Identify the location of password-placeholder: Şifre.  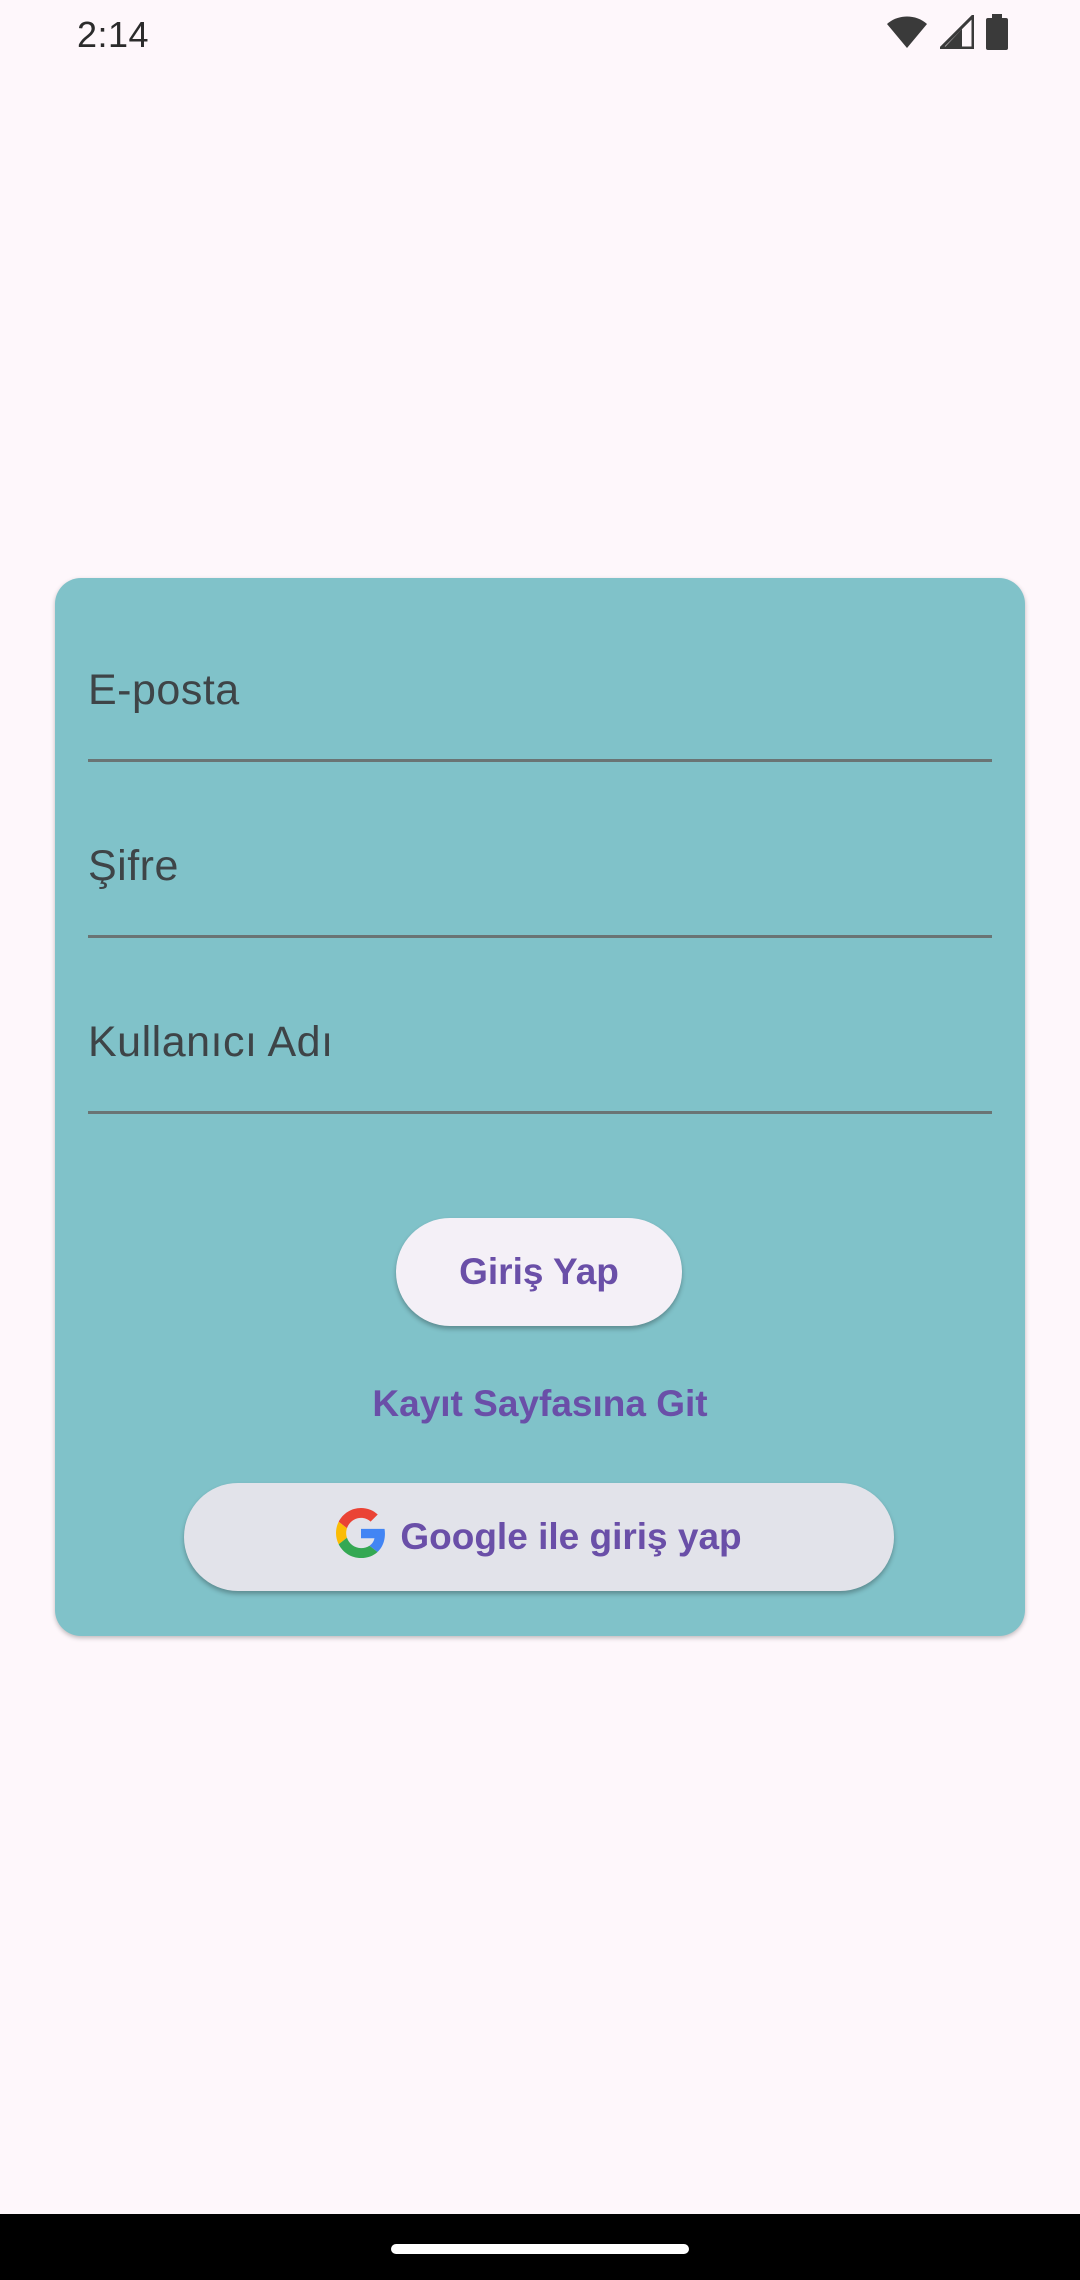
(133, 866).